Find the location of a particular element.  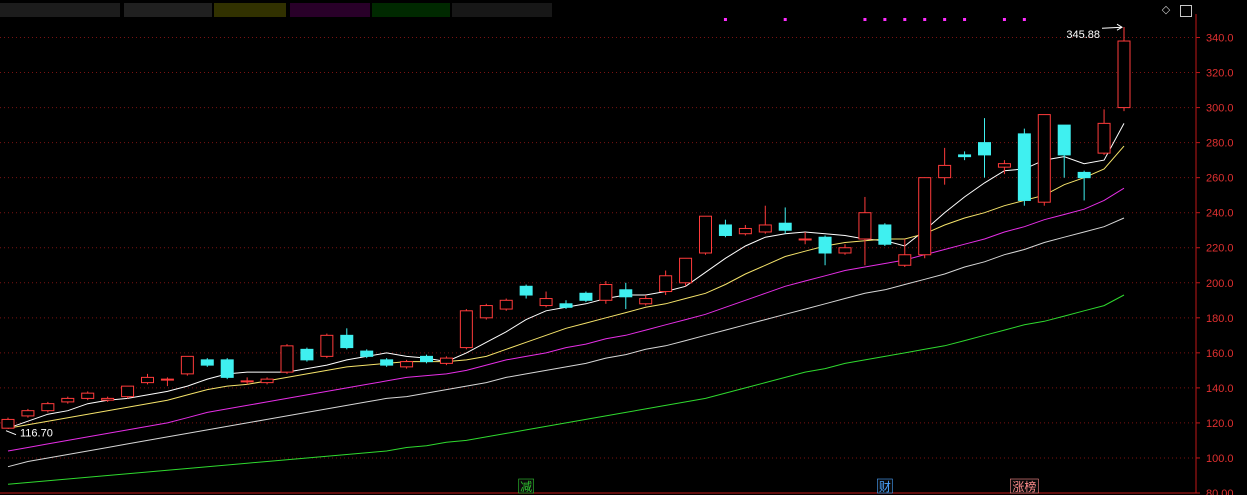

event-marker-label: 减 is located at coordinates (526, 487).